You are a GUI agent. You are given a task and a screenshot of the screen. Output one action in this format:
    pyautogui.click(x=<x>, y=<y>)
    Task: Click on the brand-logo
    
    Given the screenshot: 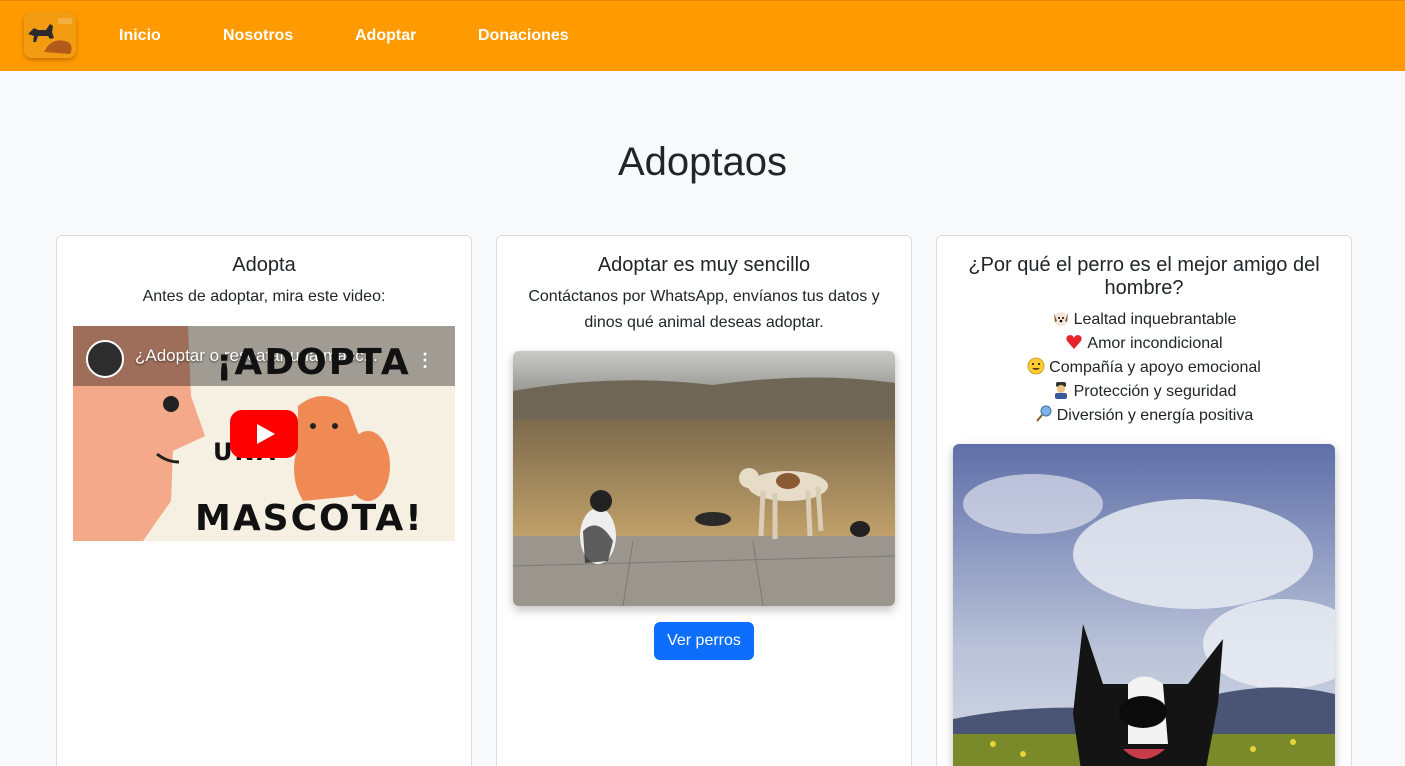 What is the action you would take?
    pyautogui.click(x=50, y=35)
    